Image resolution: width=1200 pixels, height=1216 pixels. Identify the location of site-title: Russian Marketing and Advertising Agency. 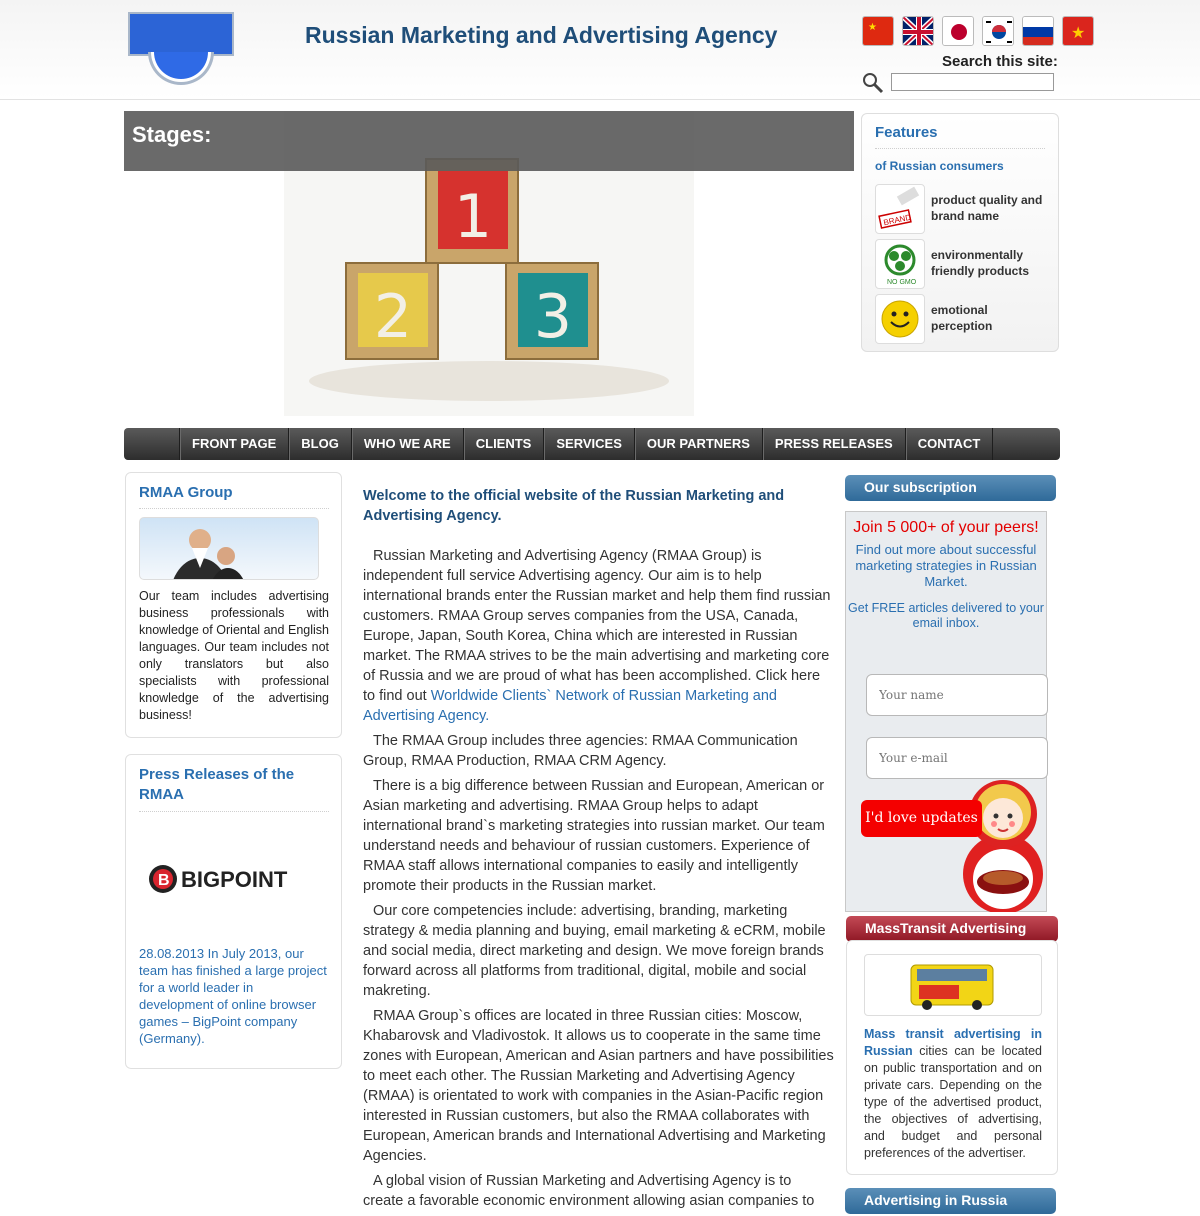
(541, 35).